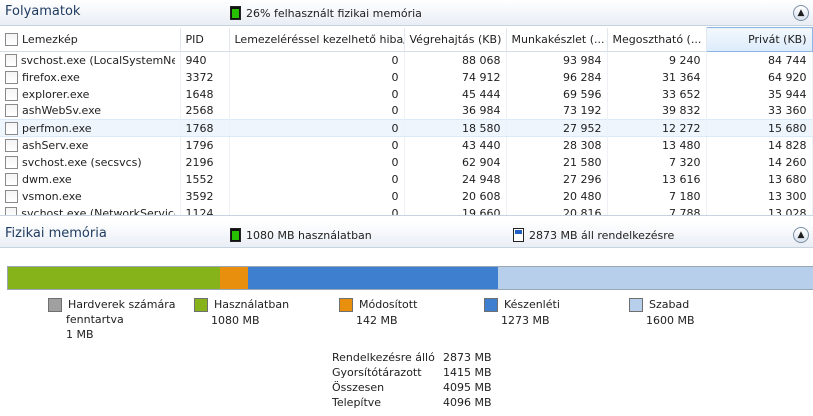 This screenshot has height=416, width=813. I want to click on legend-standby-swatch, so click(491, 305).